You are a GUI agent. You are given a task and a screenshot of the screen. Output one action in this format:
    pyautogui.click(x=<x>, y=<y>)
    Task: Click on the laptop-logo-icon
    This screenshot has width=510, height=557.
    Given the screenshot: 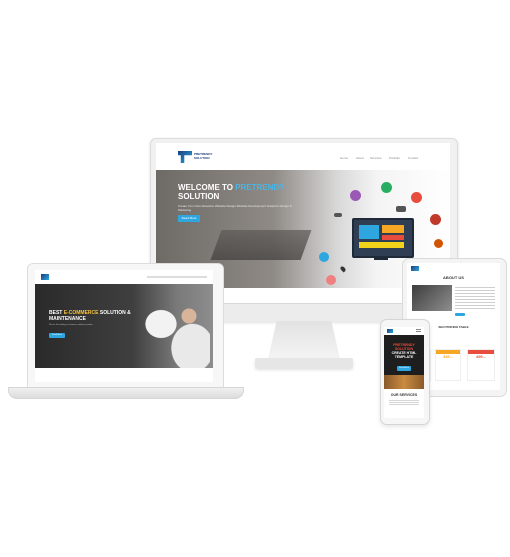 What is the action you would take?
    pyautogui.click(x=45, y=277)
    